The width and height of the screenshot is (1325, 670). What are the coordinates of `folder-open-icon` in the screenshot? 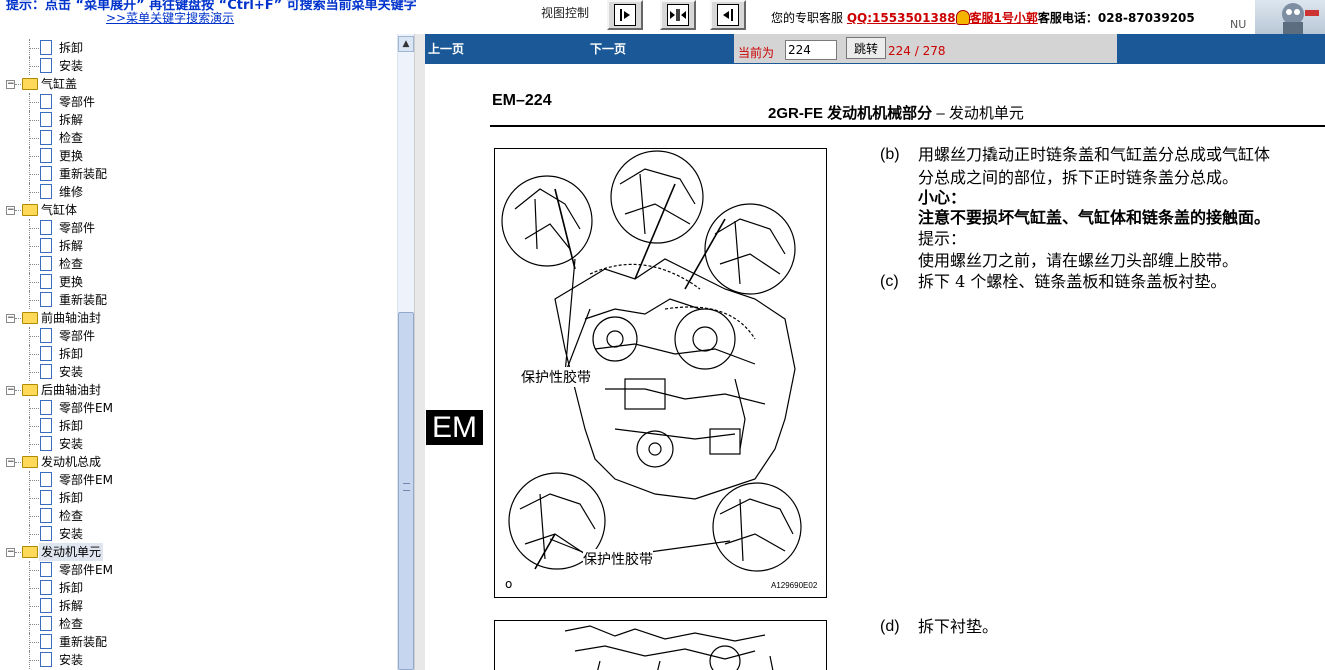 It's located at (30, 552).